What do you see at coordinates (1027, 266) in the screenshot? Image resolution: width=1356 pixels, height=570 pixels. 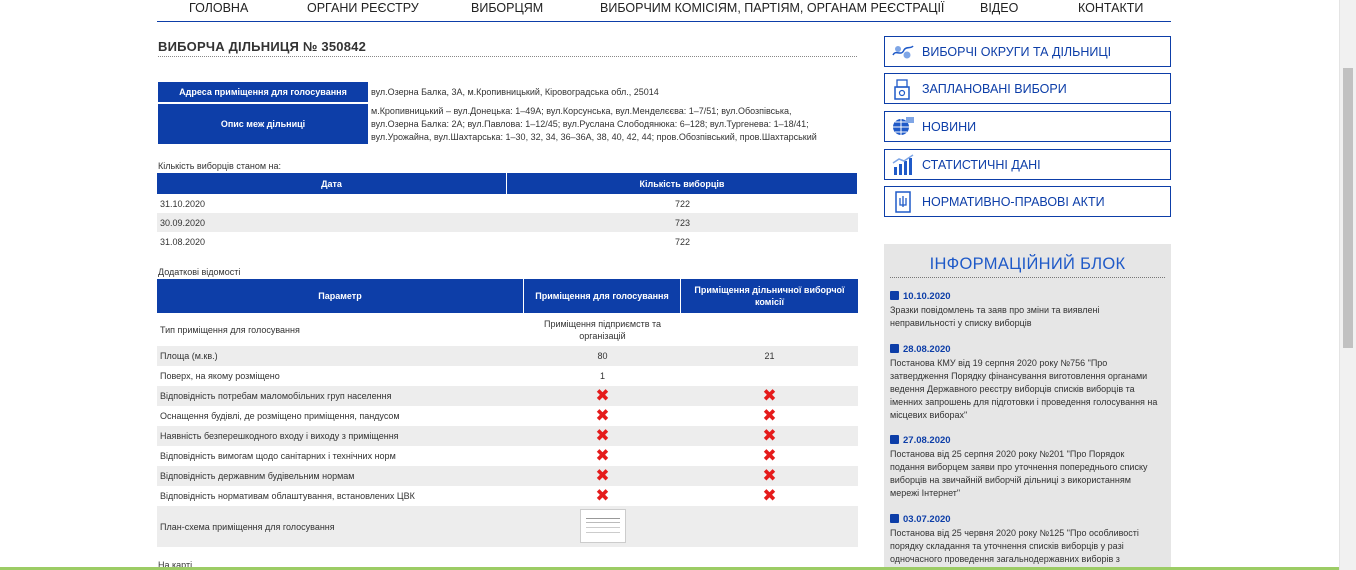 I see `info-block-title: ІНФОРМАЦІЙНИЙ БЛОК` at bounding box center [1027, 266].